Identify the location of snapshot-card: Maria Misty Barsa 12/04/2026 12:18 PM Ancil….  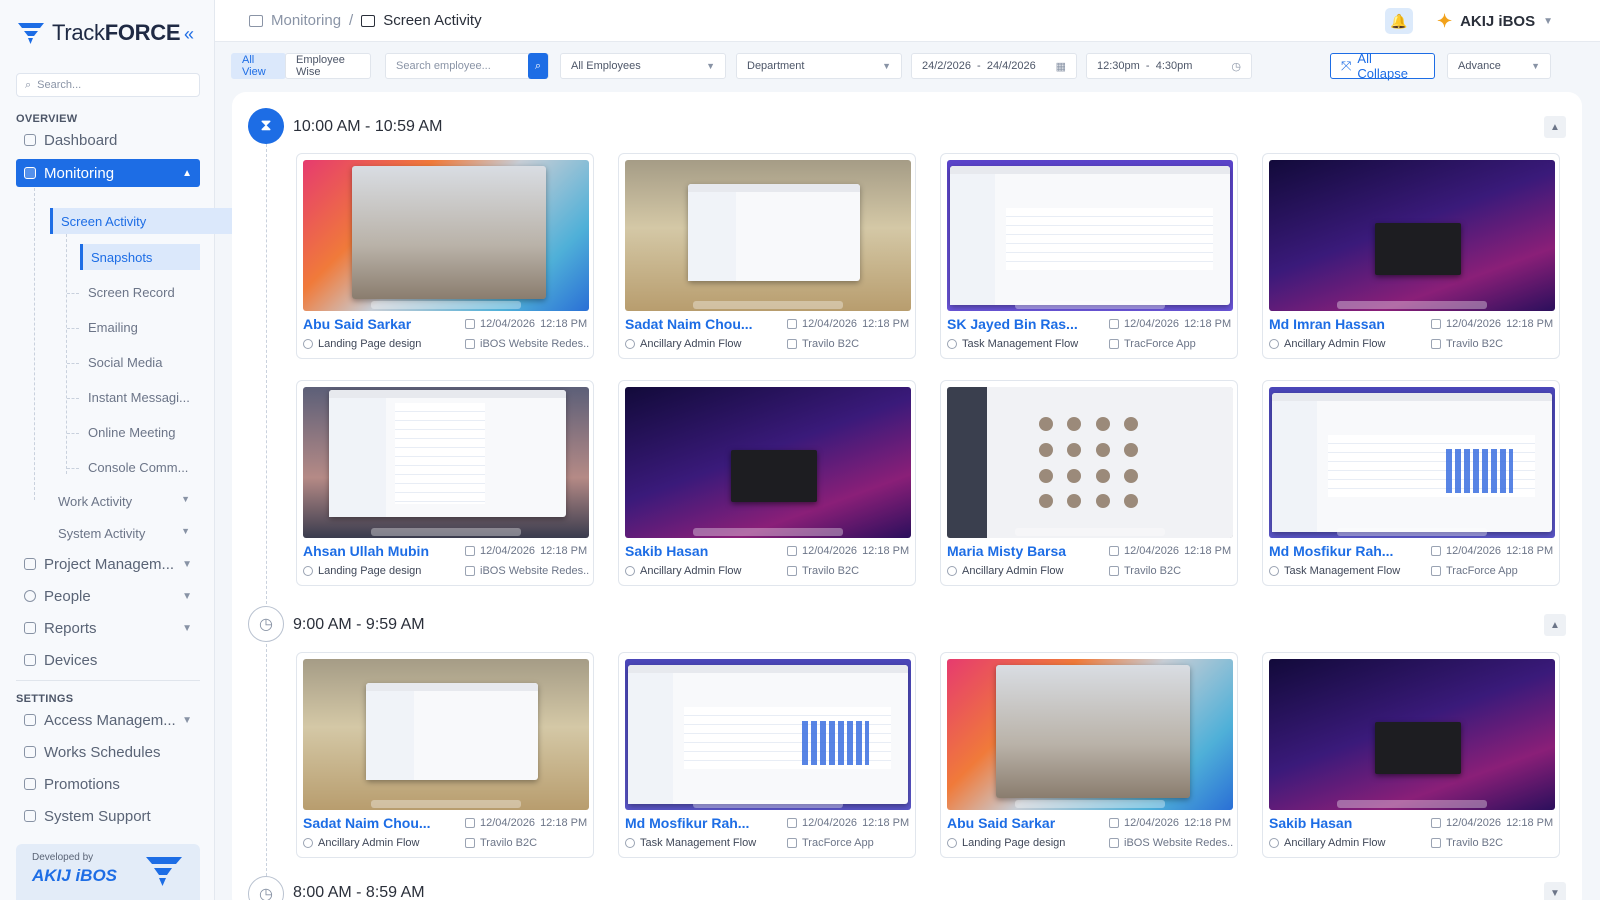
(1089, 483).